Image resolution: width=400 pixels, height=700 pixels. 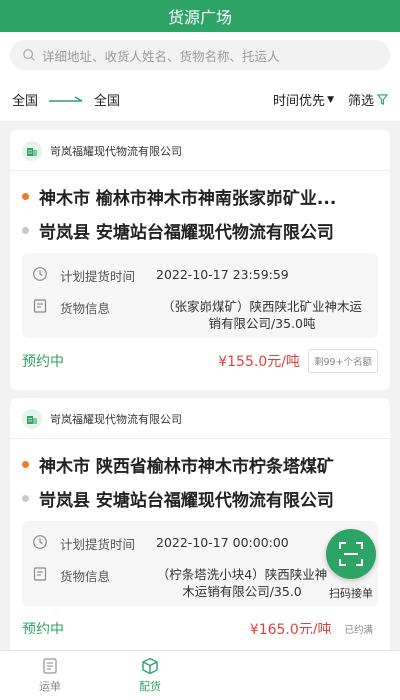 I want to click on route-selector: 全国 全国, so click(x=66, y=99).